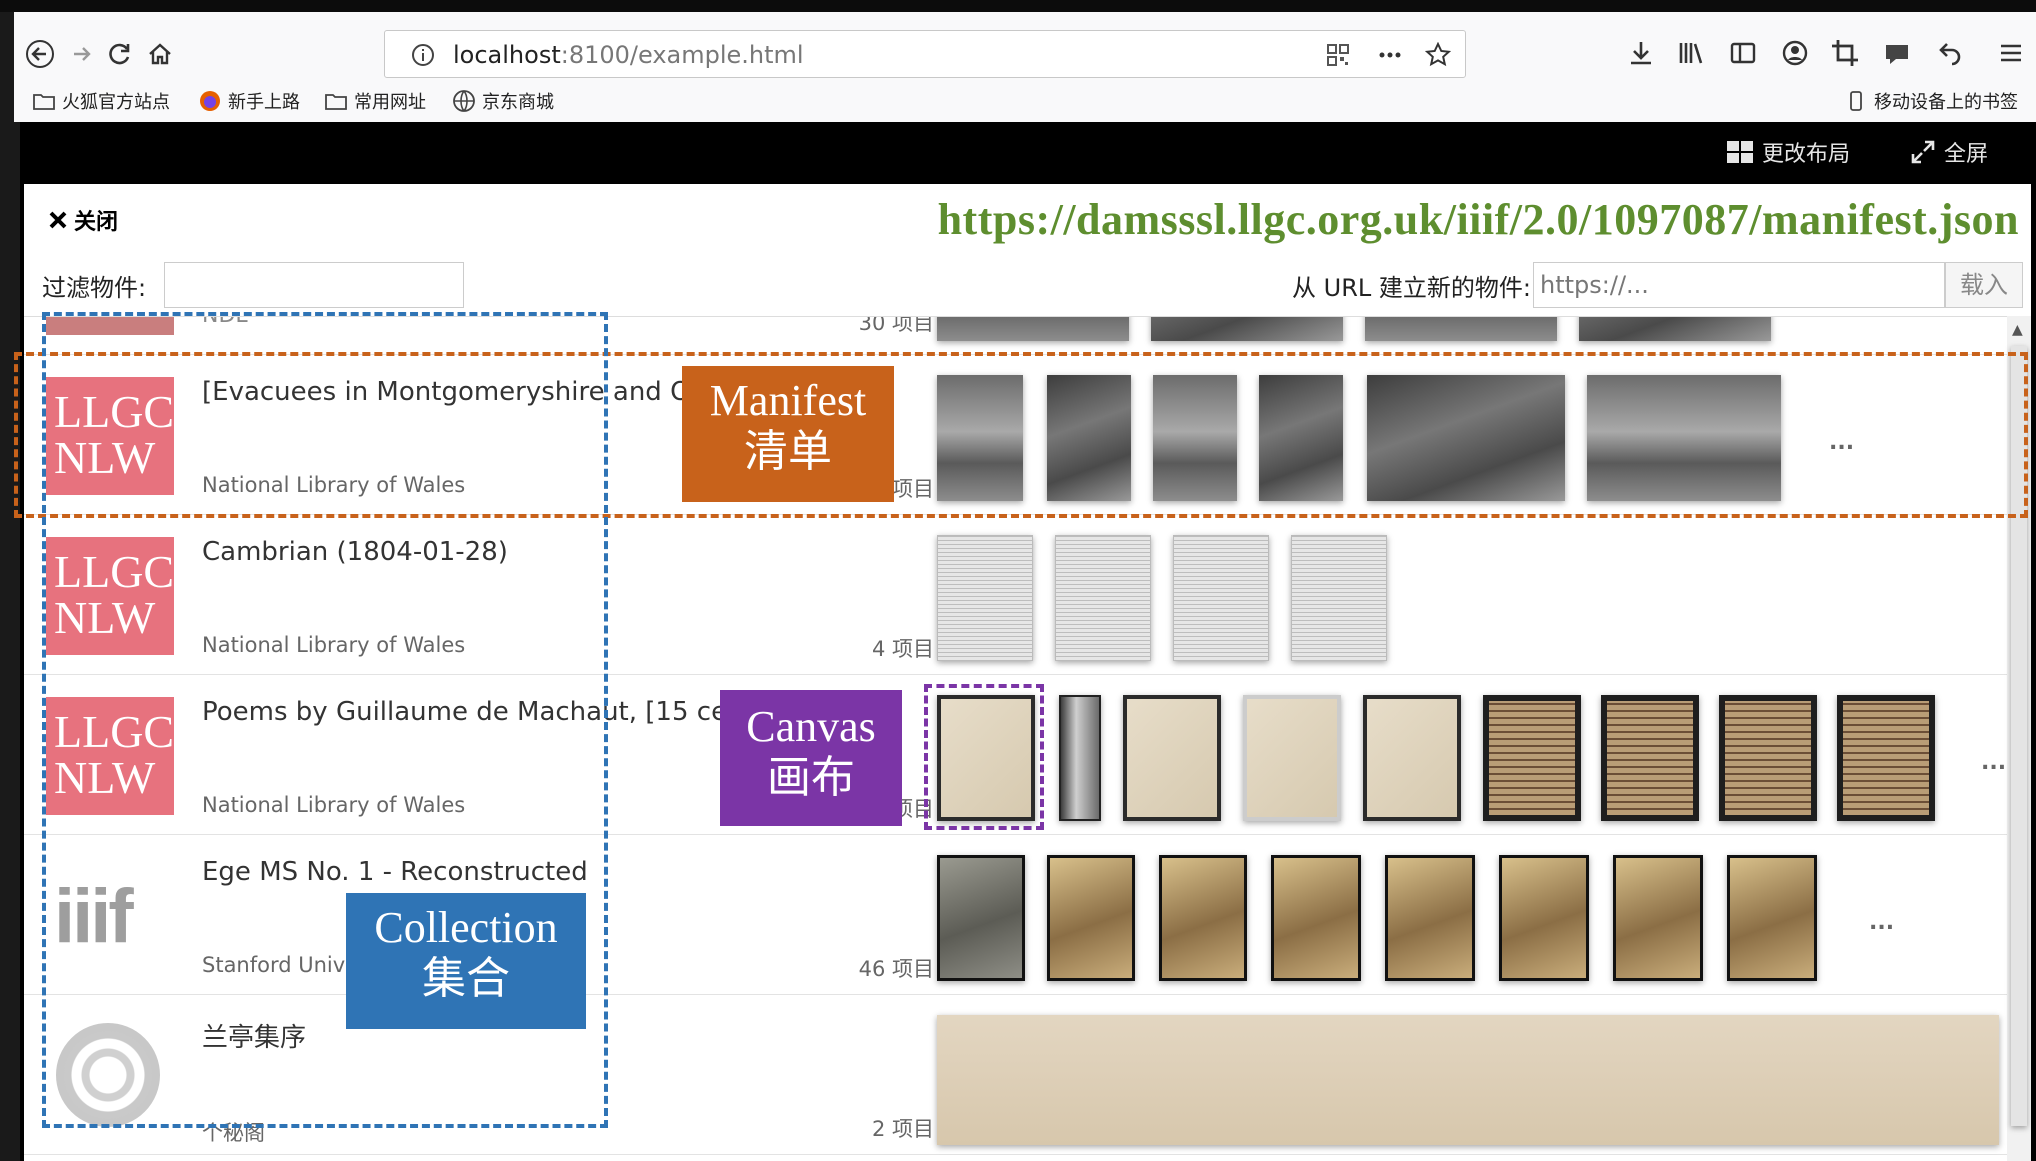 This screenshot has height=1161, width=2036. I want to click on annotation-text: Canvas, so click(811, 726).